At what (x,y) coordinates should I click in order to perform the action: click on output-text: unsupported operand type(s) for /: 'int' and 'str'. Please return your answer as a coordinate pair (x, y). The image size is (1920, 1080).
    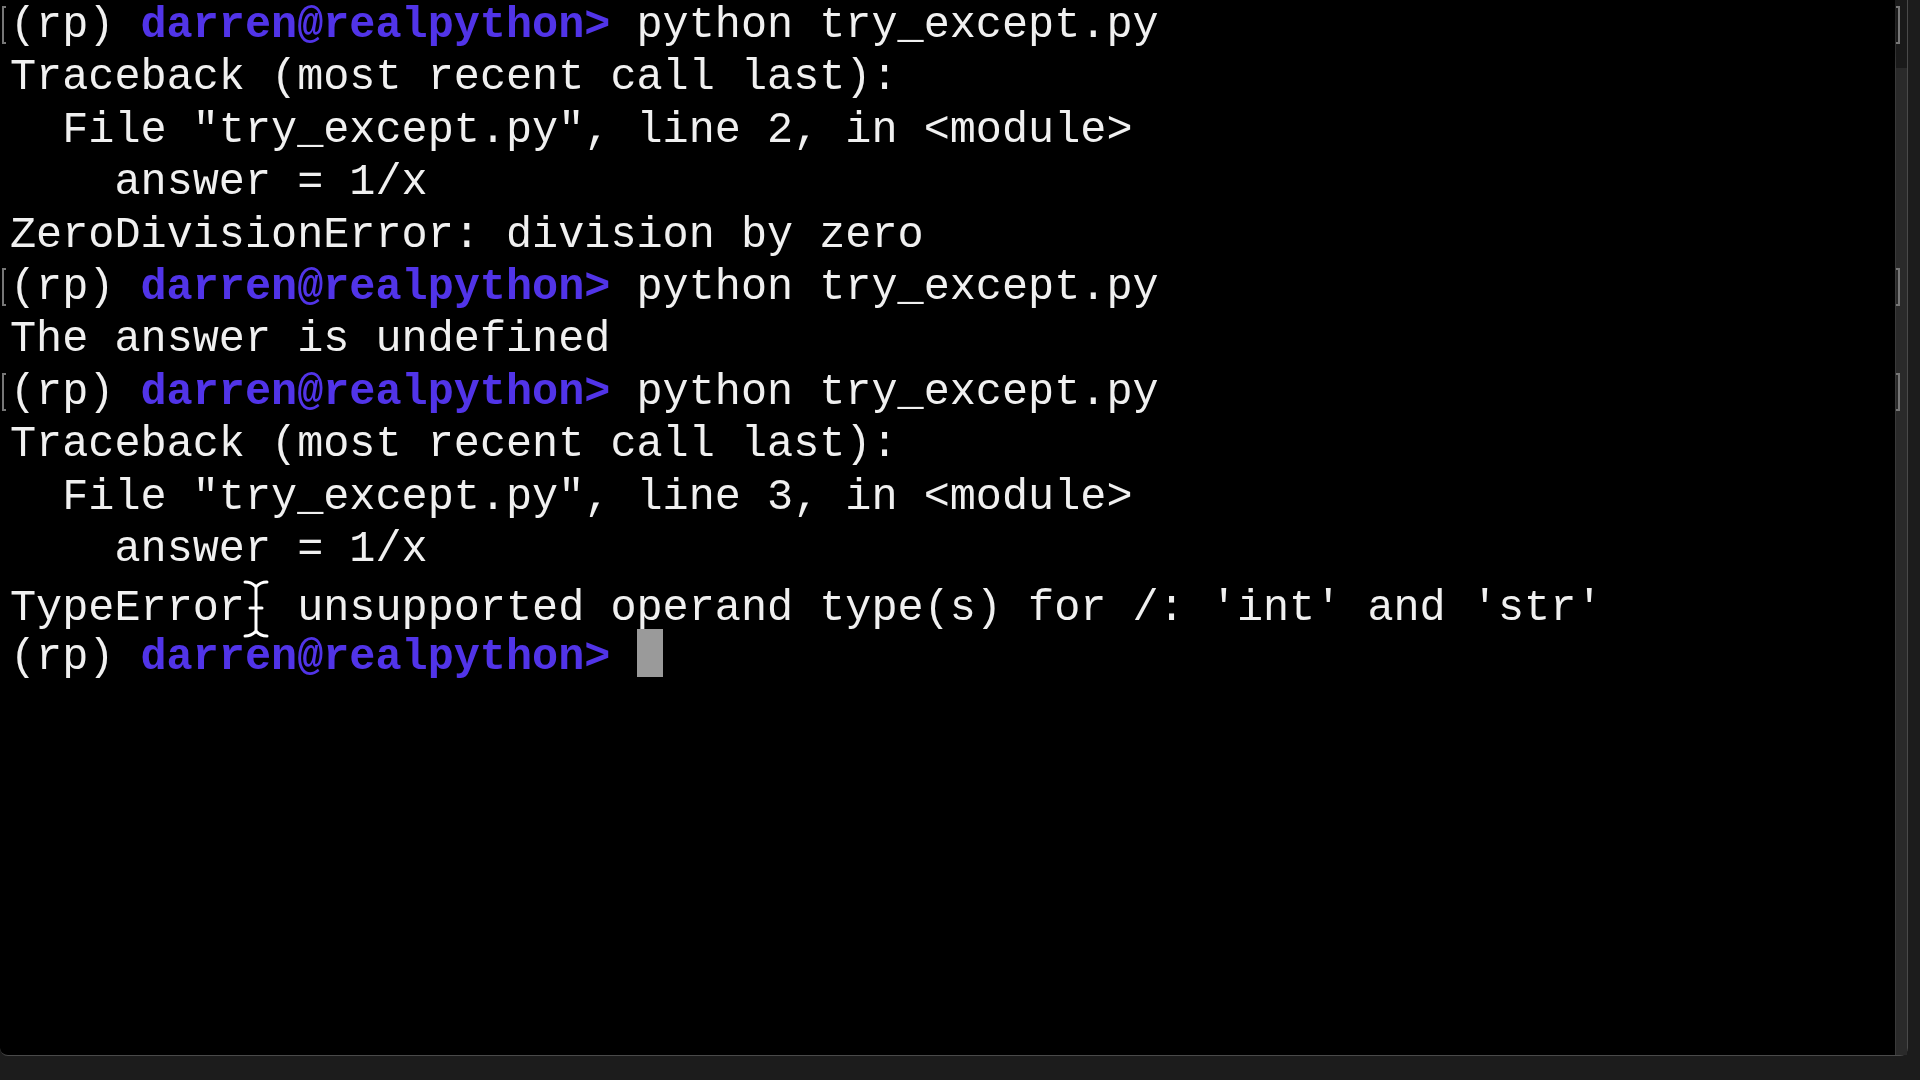
    Looking at the image, I should click on (950, 608).